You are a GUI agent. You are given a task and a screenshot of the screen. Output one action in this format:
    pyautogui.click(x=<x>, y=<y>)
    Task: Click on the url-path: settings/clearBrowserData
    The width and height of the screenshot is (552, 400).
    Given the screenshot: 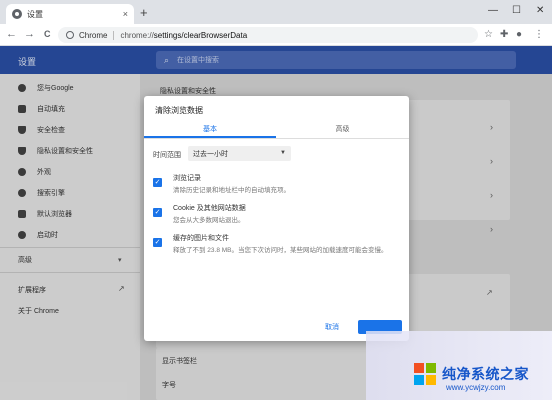 What is the action you would take?
    pyautogui.click(x=200, y=35)
    